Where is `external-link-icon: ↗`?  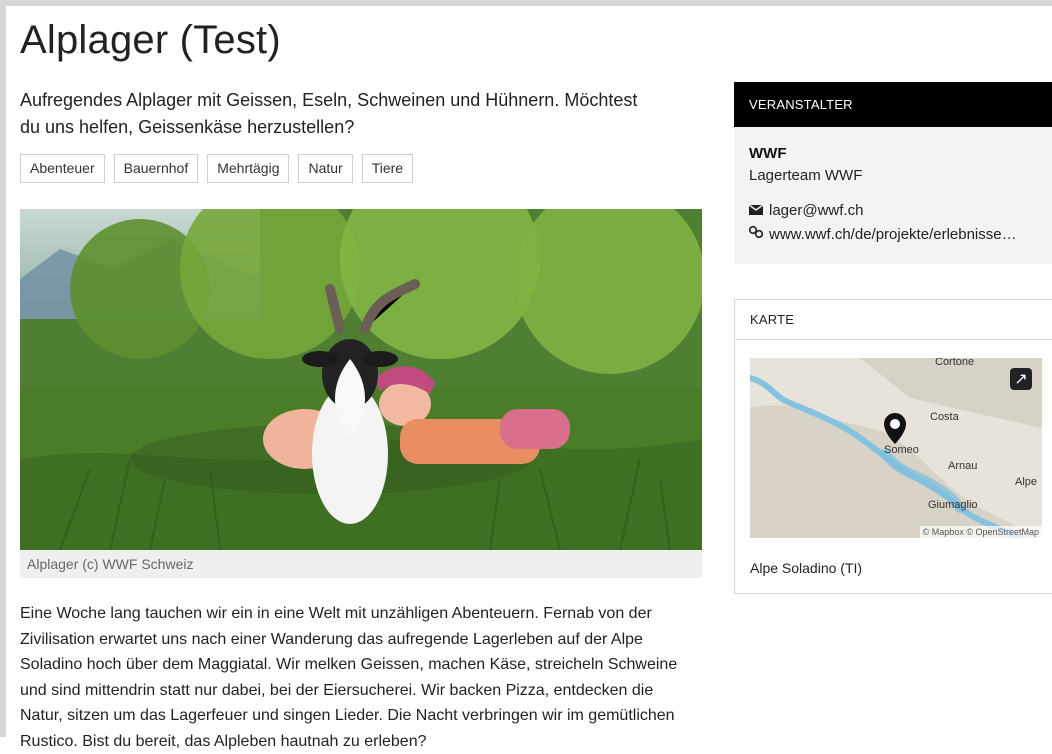 external-link-icon: ↗ is located at coordinates (1021, 379).